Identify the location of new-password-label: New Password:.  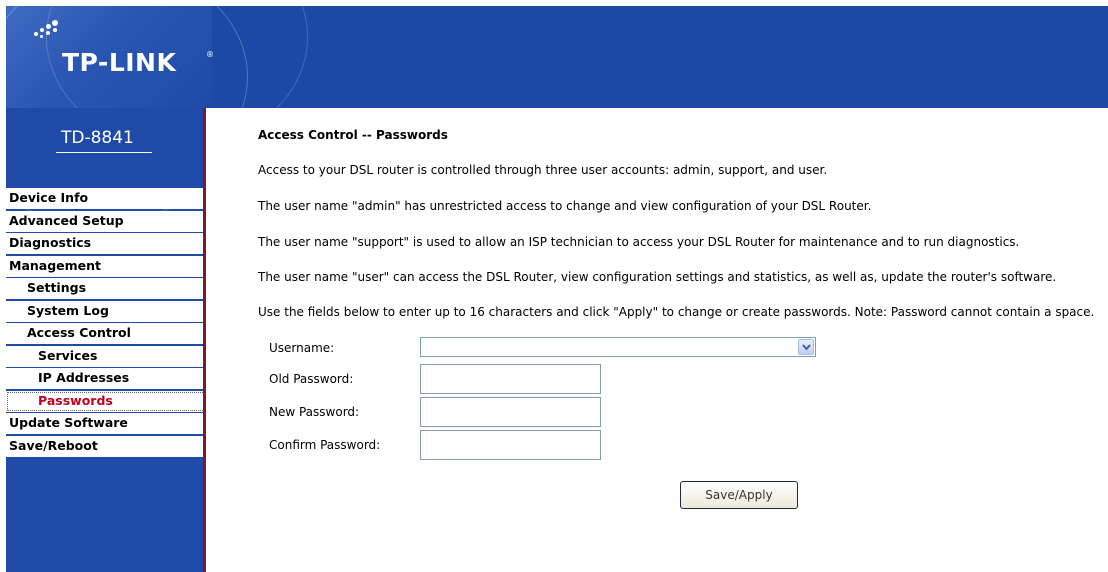
(314, 412).